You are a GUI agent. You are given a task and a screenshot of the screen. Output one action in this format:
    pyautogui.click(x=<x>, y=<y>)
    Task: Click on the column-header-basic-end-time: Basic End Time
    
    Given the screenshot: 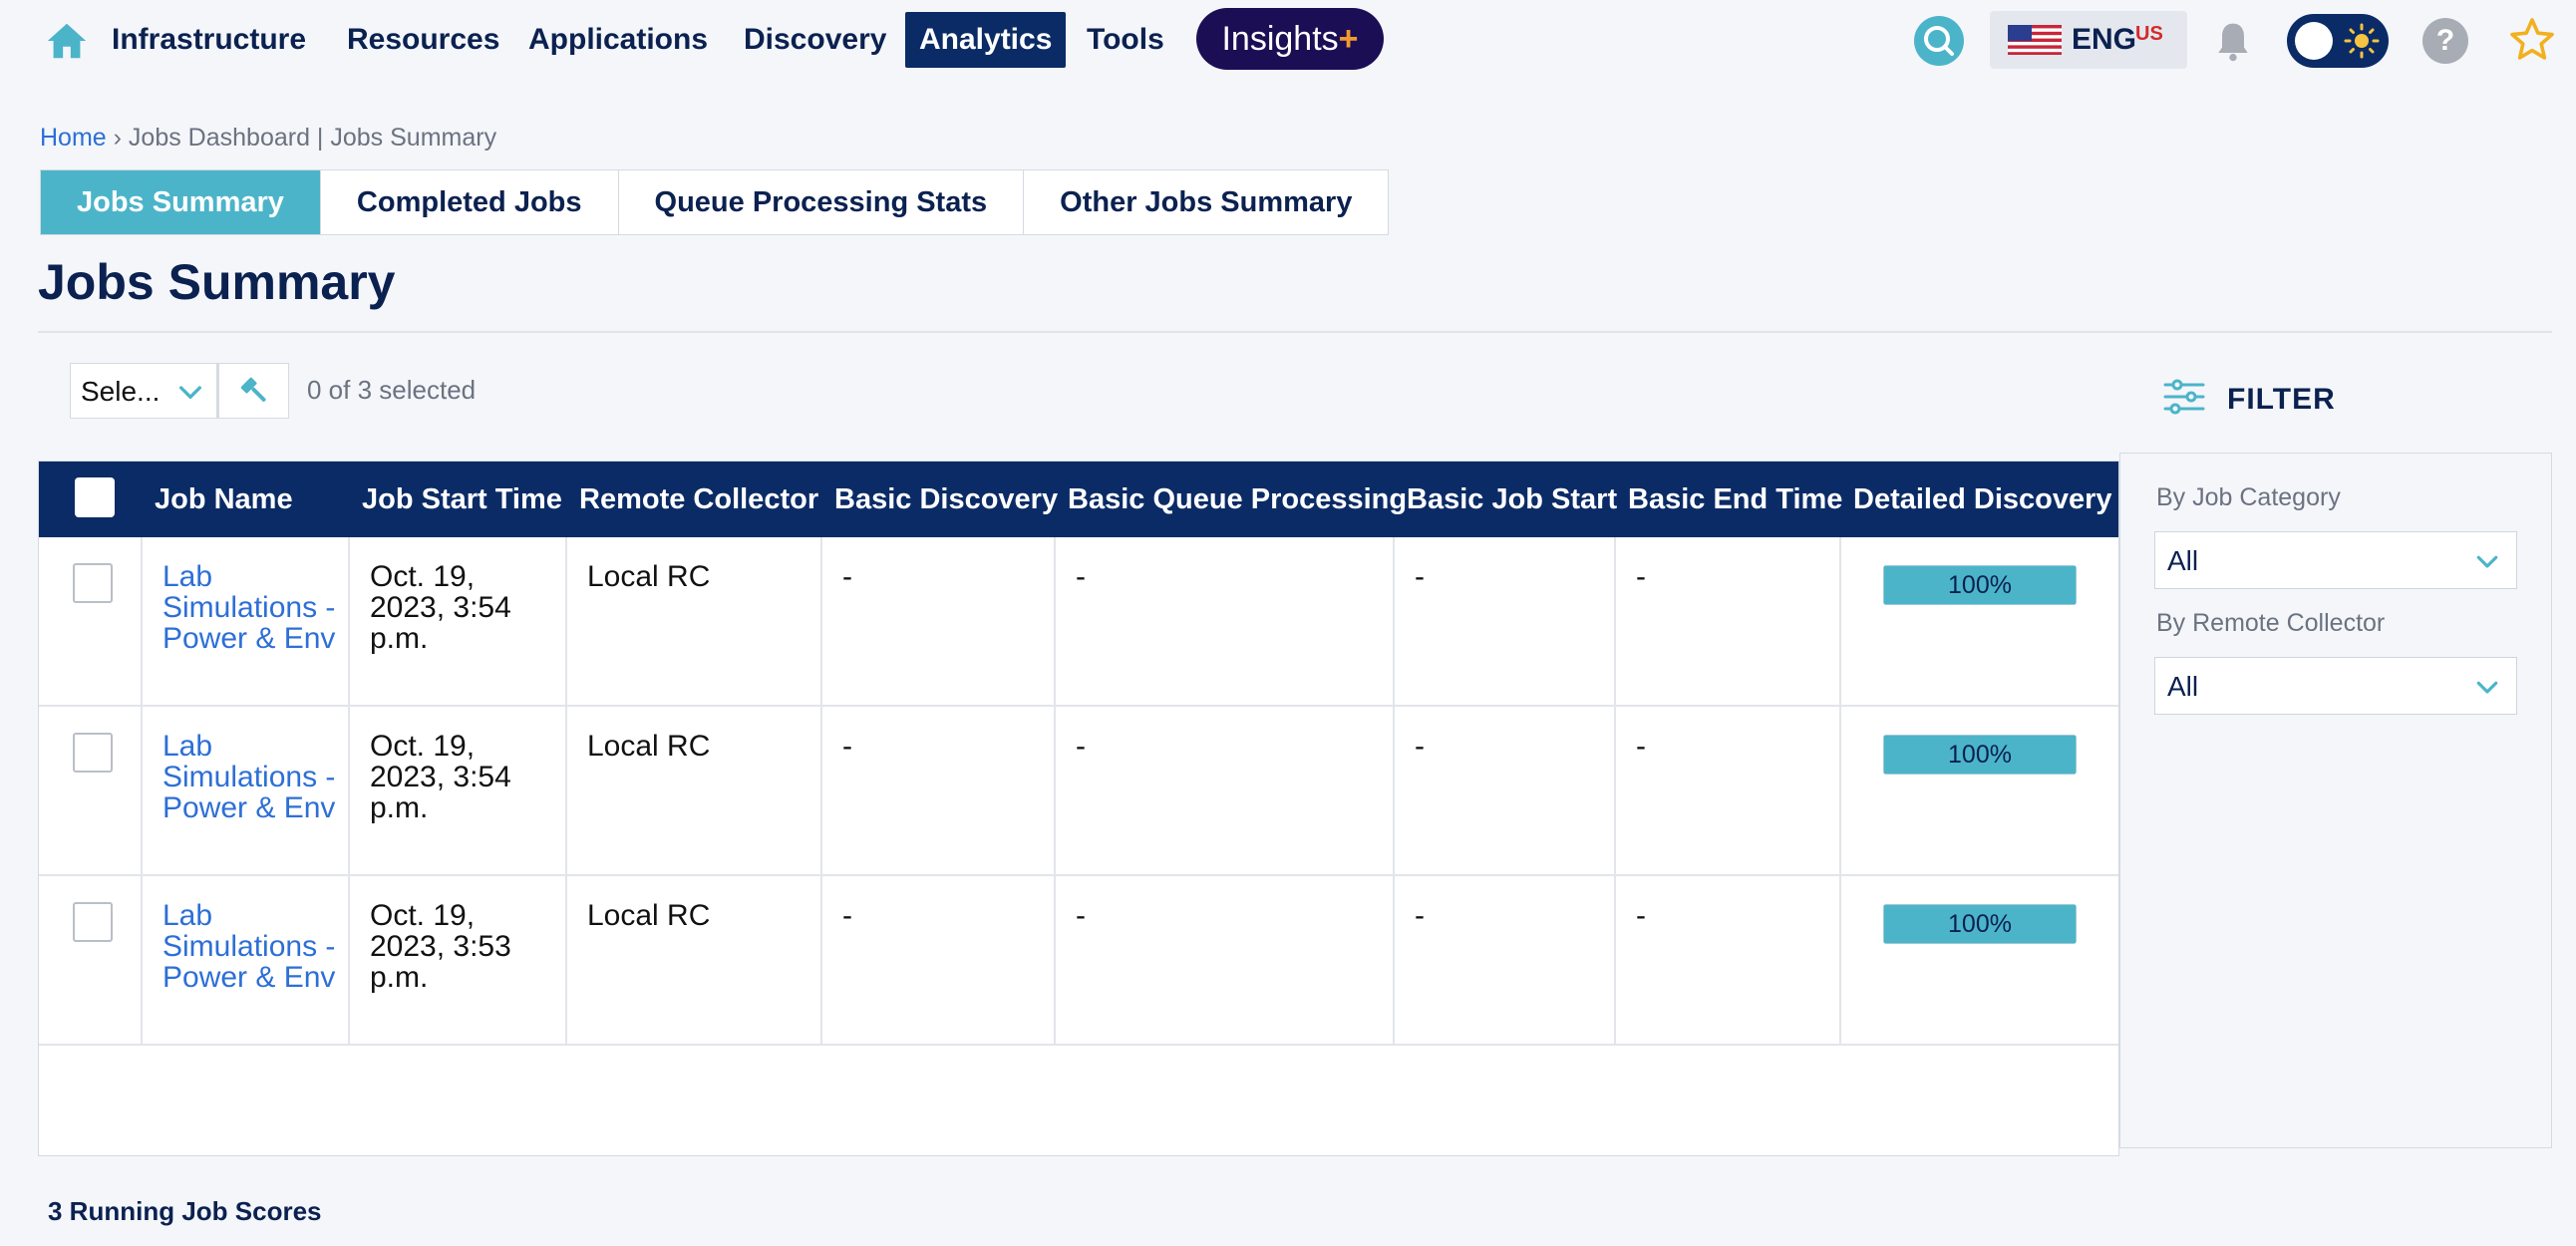 What is the action you would take?
    pyautogui.click(x=1735, y=499)
    